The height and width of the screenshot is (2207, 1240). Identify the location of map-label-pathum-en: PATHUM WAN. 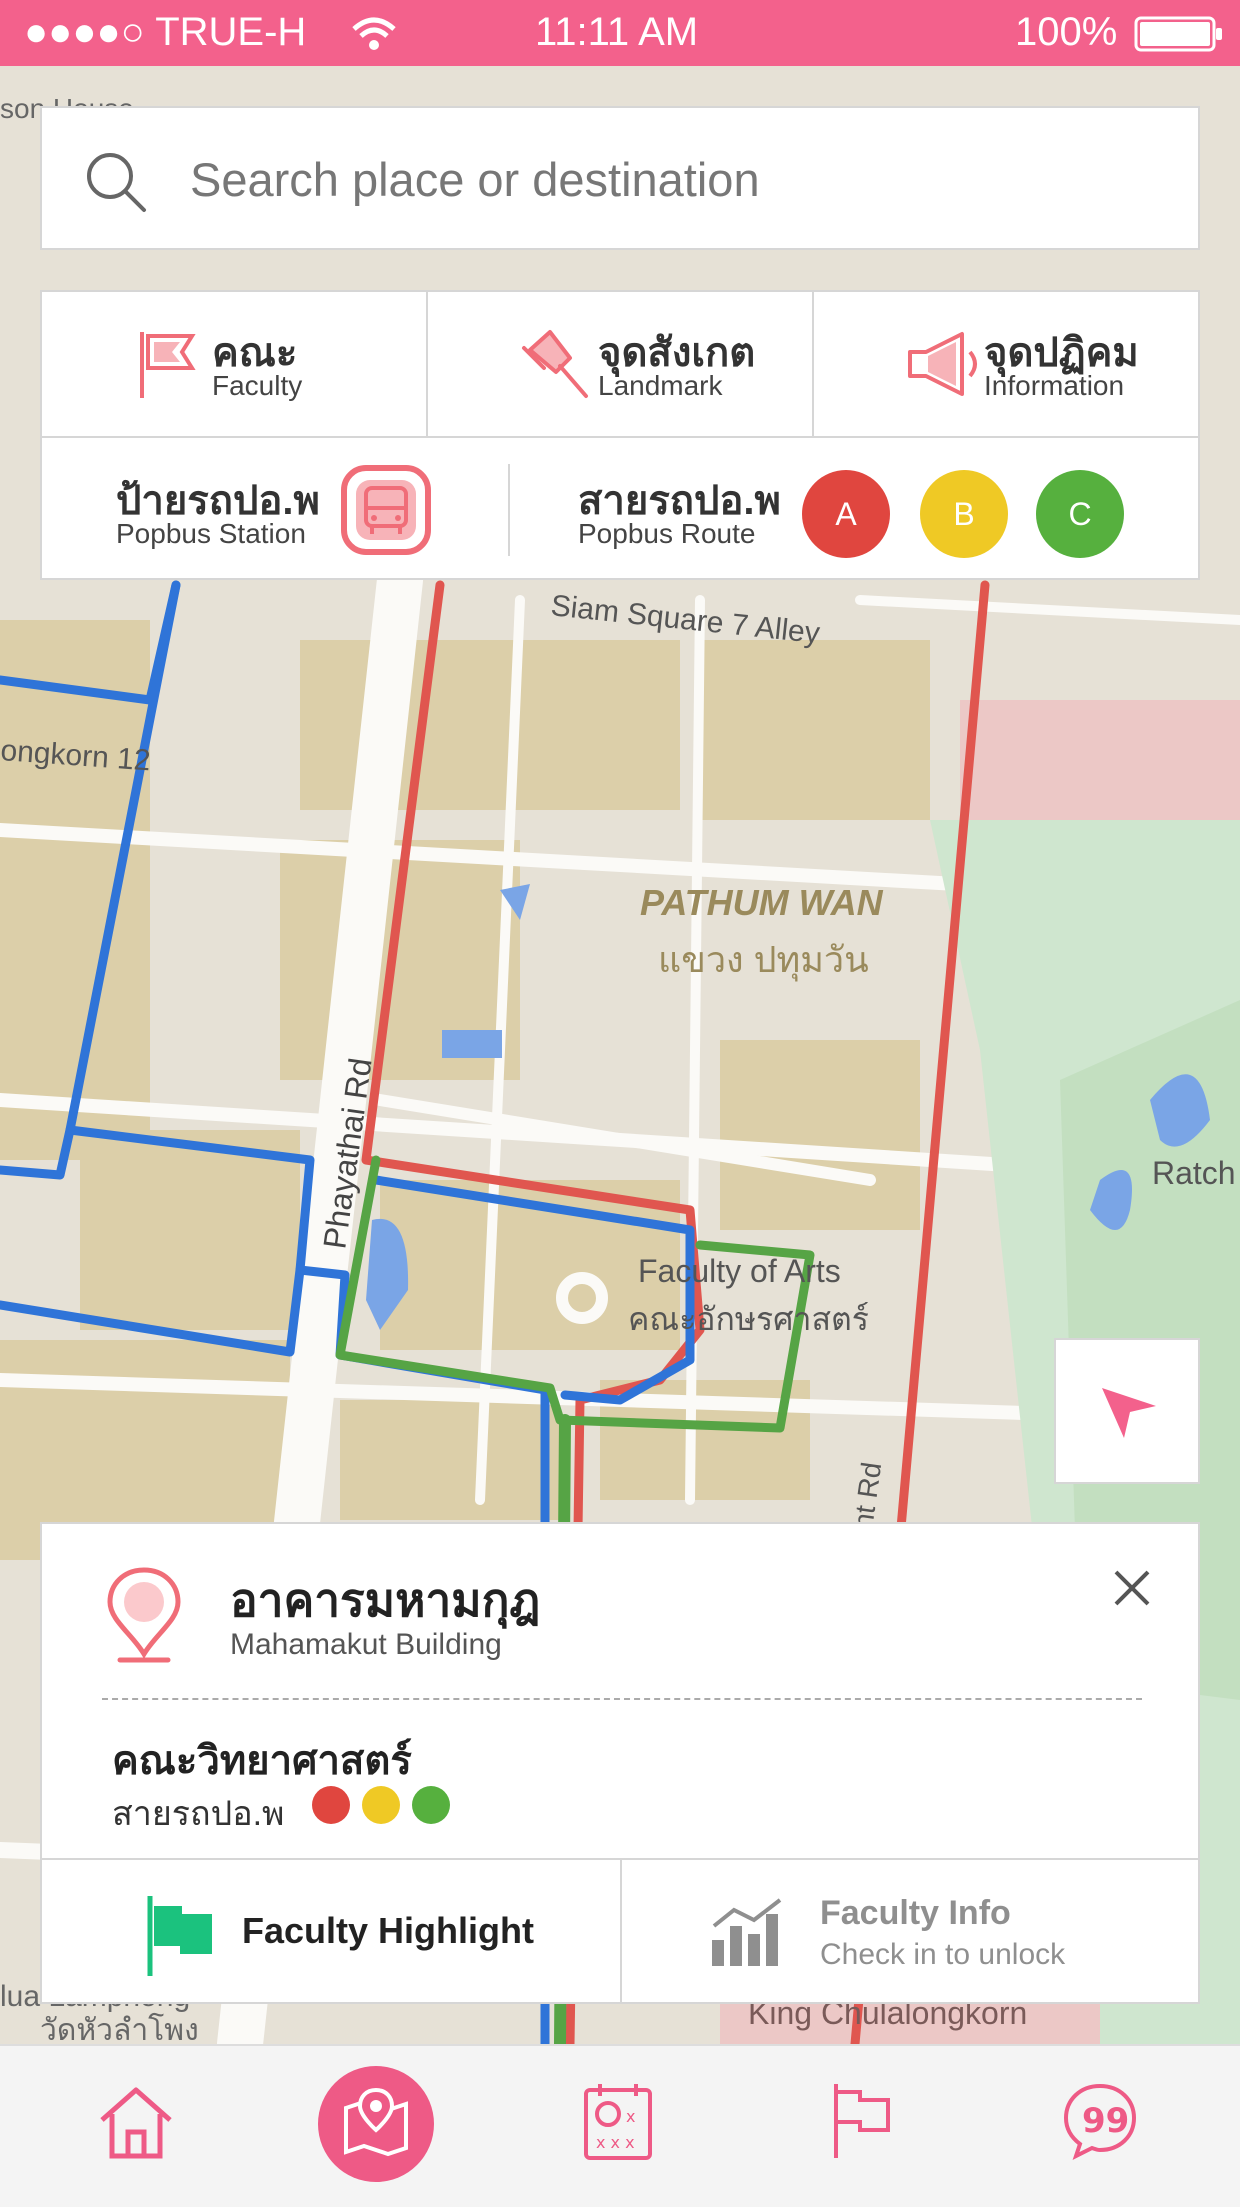
(762, 902).